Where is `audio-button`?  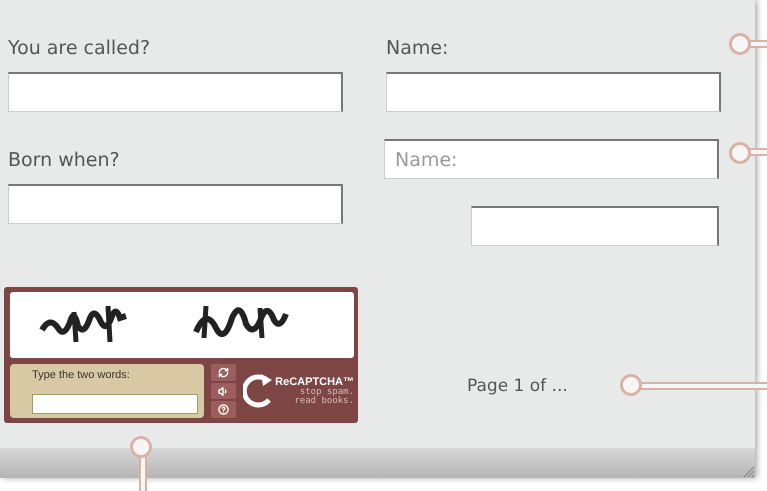
audio-button is located at coordinates (223, 391).